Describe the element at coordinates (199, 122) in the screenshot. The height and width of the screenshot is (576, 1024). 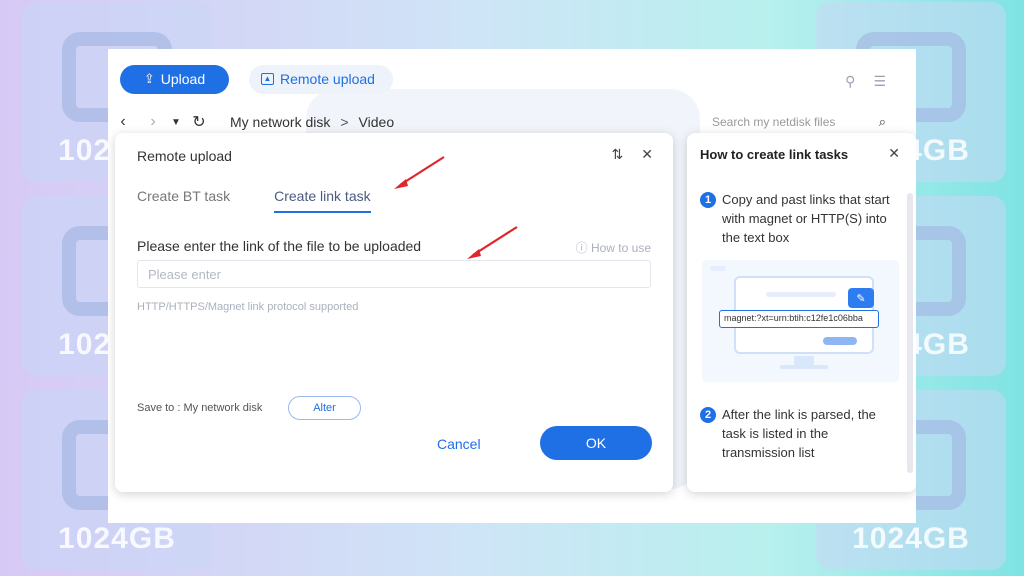
I see `refresh-icon: ↻` at that location.